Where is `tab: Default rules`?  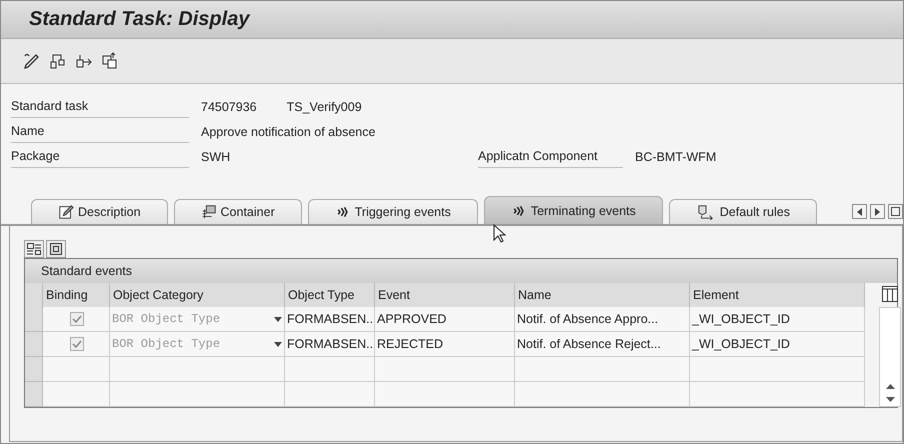
tab: Default rules is located at coordinates (742, 211).